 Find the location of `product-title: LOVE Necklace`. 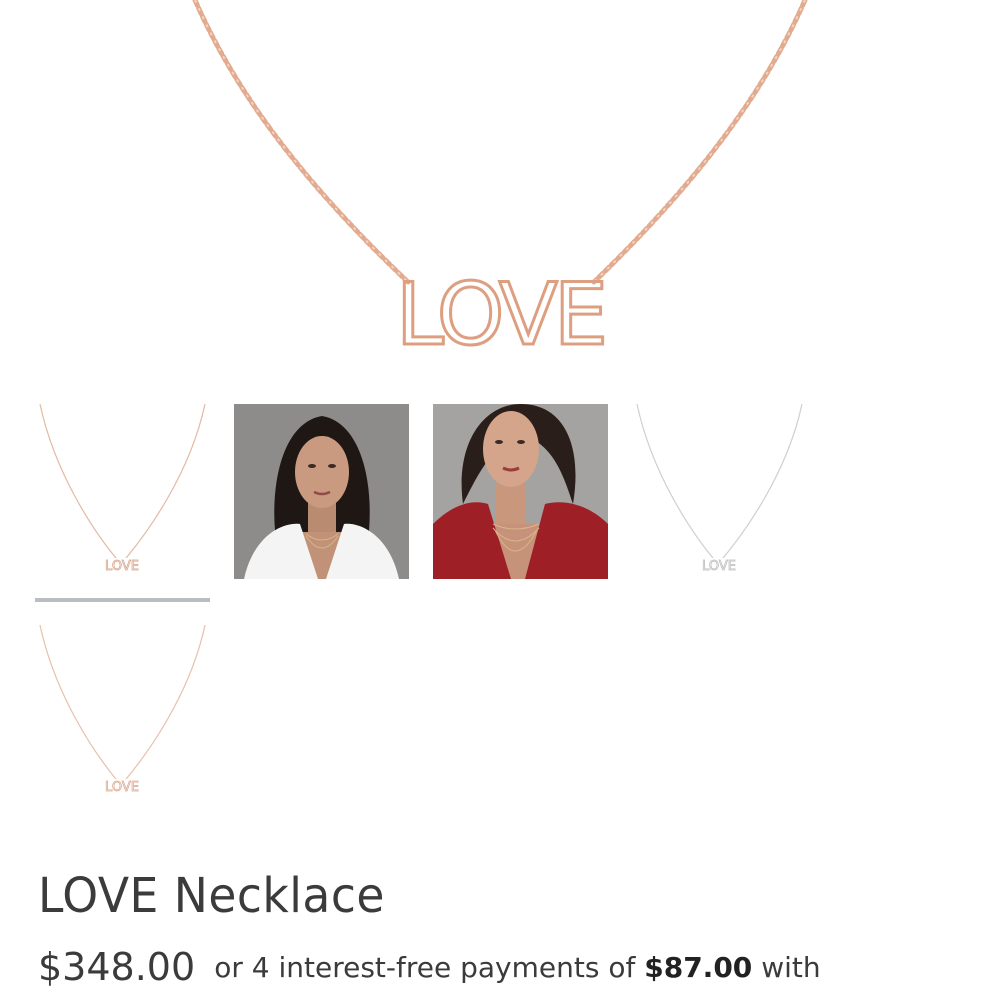

product-title: LOVE Necklace is located at coordinates (211, 896).